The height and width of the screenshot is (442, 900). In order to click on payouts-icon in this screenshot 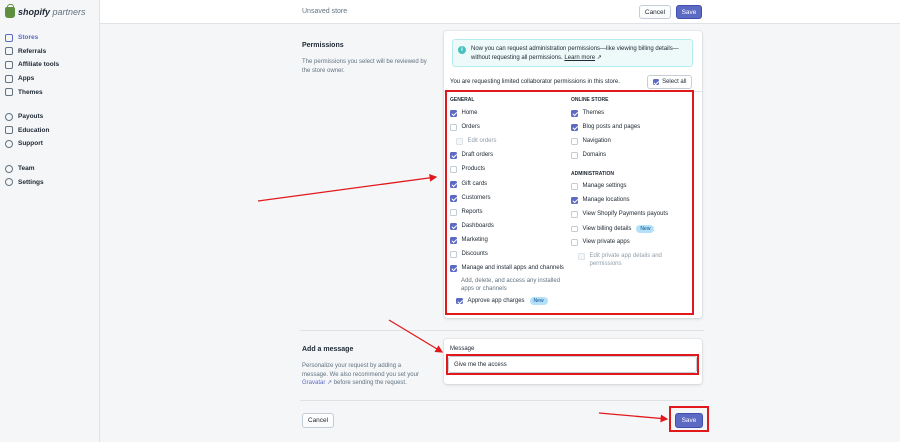, I will do `click(9, 116)`.